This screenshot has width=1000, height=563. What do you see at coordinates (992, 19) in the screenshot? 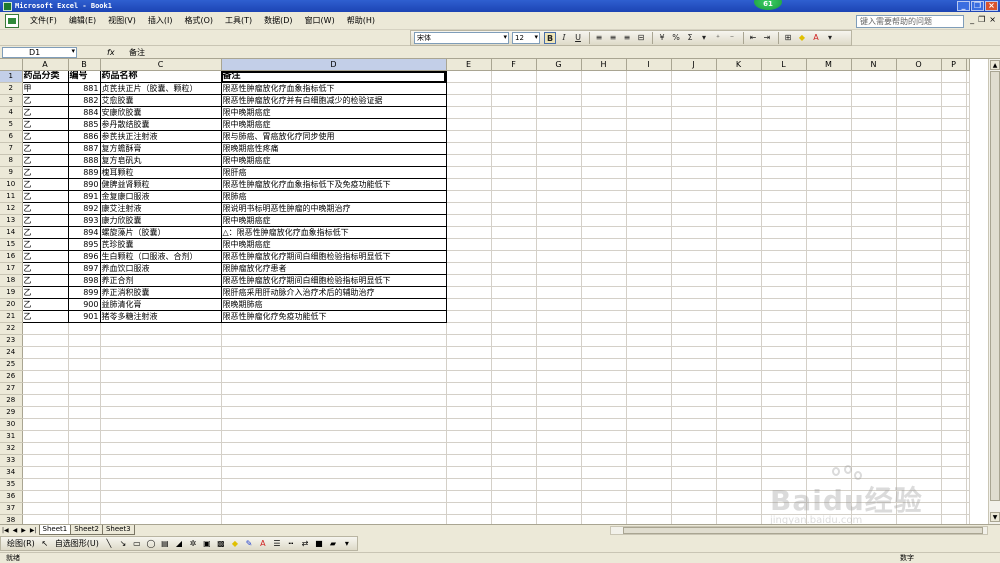
I see `doc-close-icon: ×` at bounding box center [992, 19].